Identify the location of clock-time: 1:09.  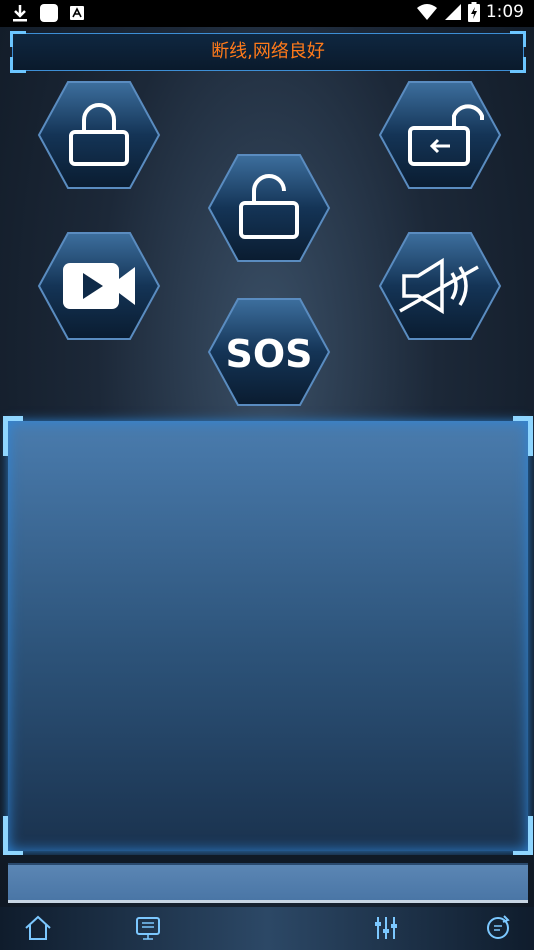
(504, 12).